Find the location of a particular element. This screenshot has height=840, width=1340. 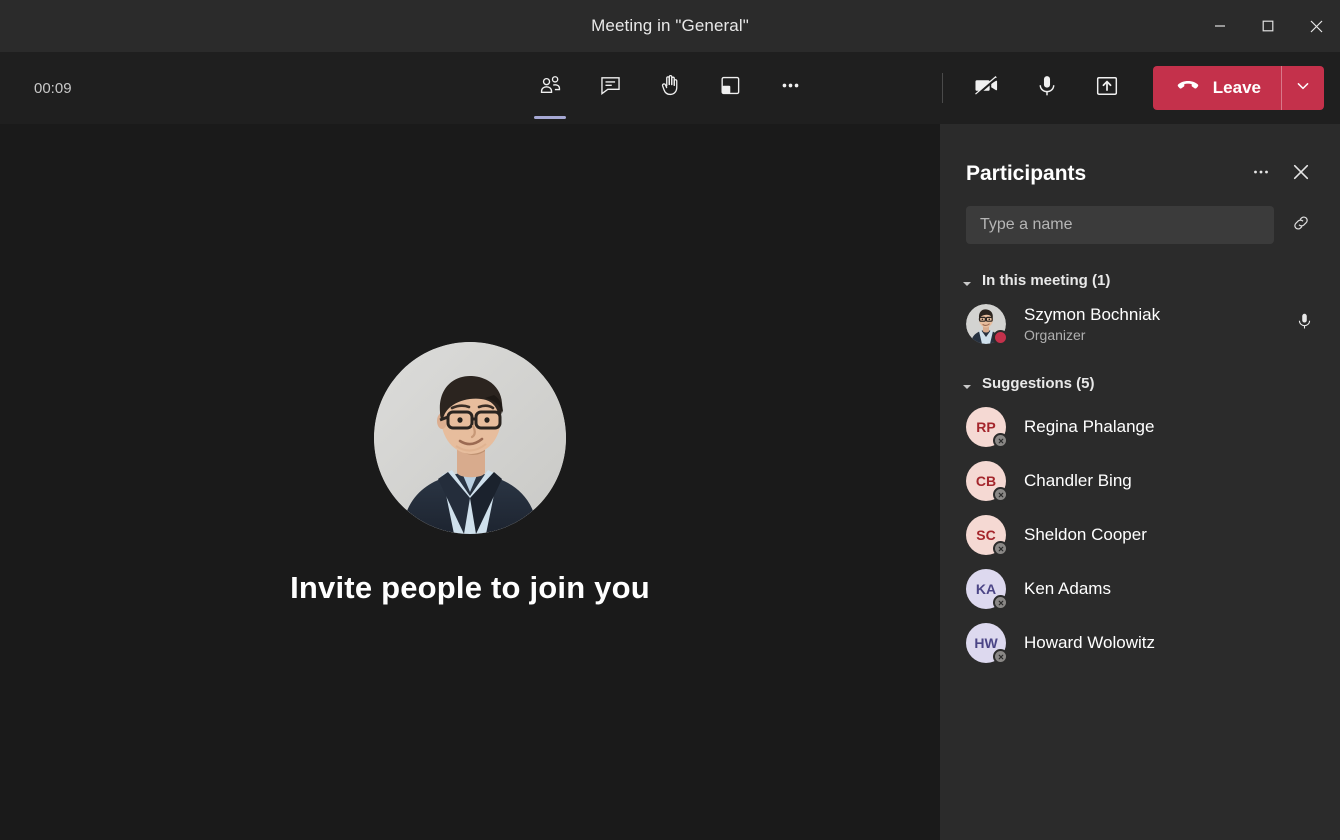

microphone-toggle-button is located at coordinates (1047, 88).